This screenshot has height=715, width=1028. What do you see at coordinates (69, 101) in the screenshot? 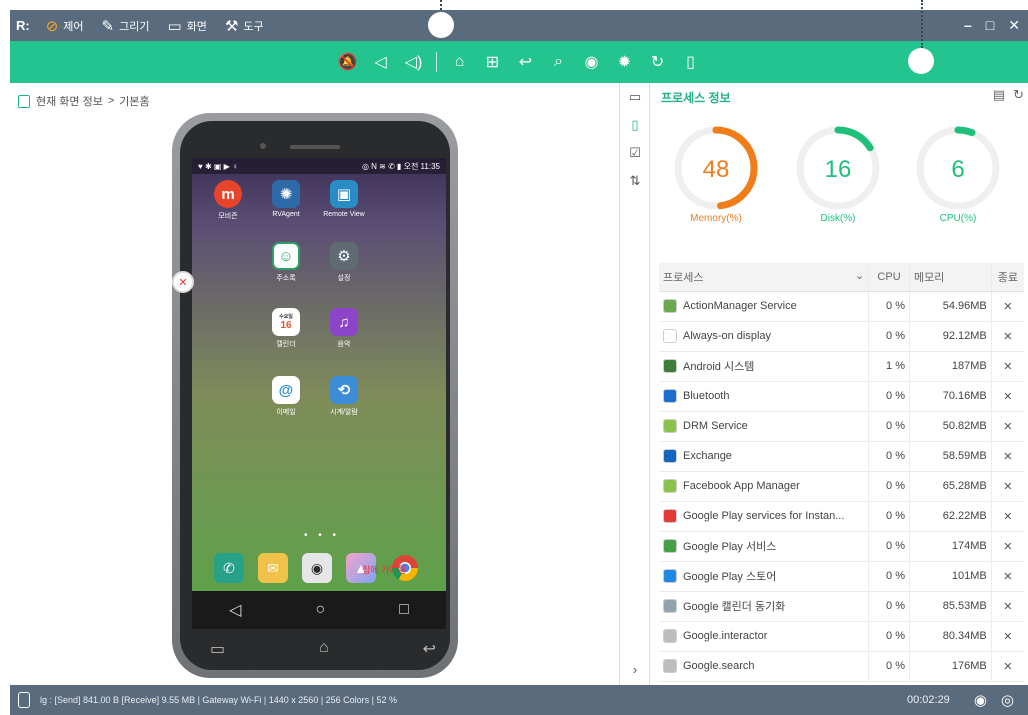
I see `breadcrumb-current: 현재 화면 정보` at bounding box center [69, 101].